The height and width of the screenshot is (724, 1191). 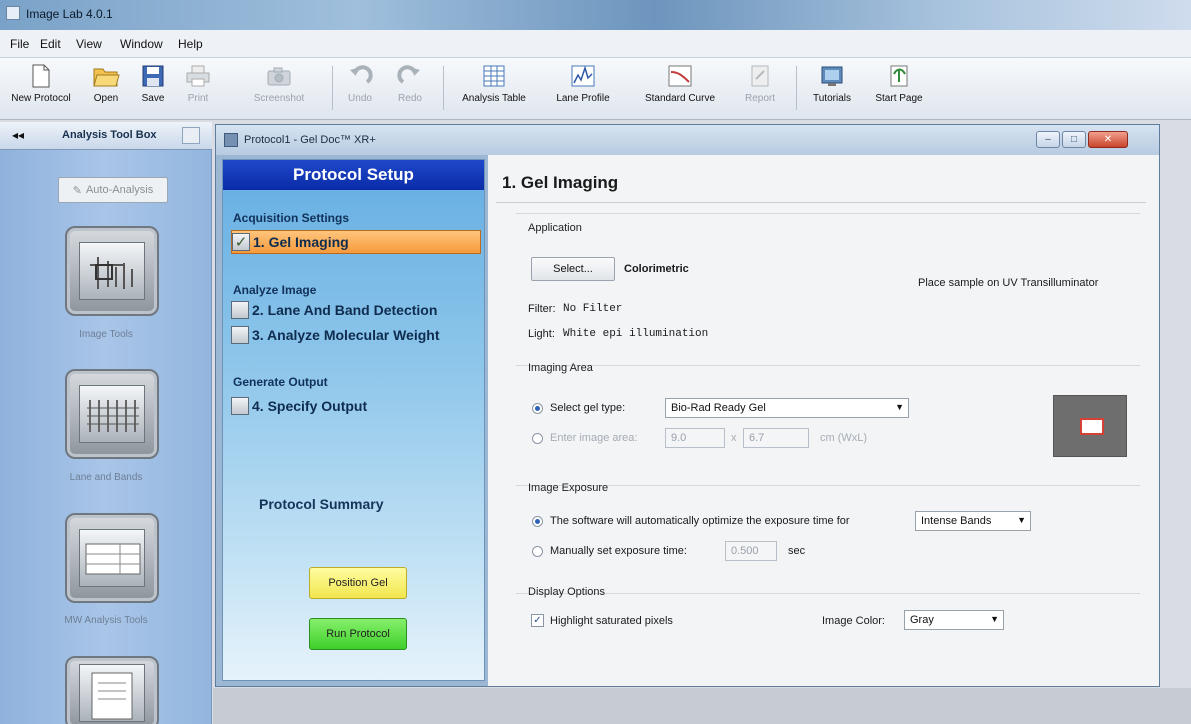 What do you see at coordinates (279, 76) in the screenshot?
I see `camera-icon` at bounding box center [279, 76].